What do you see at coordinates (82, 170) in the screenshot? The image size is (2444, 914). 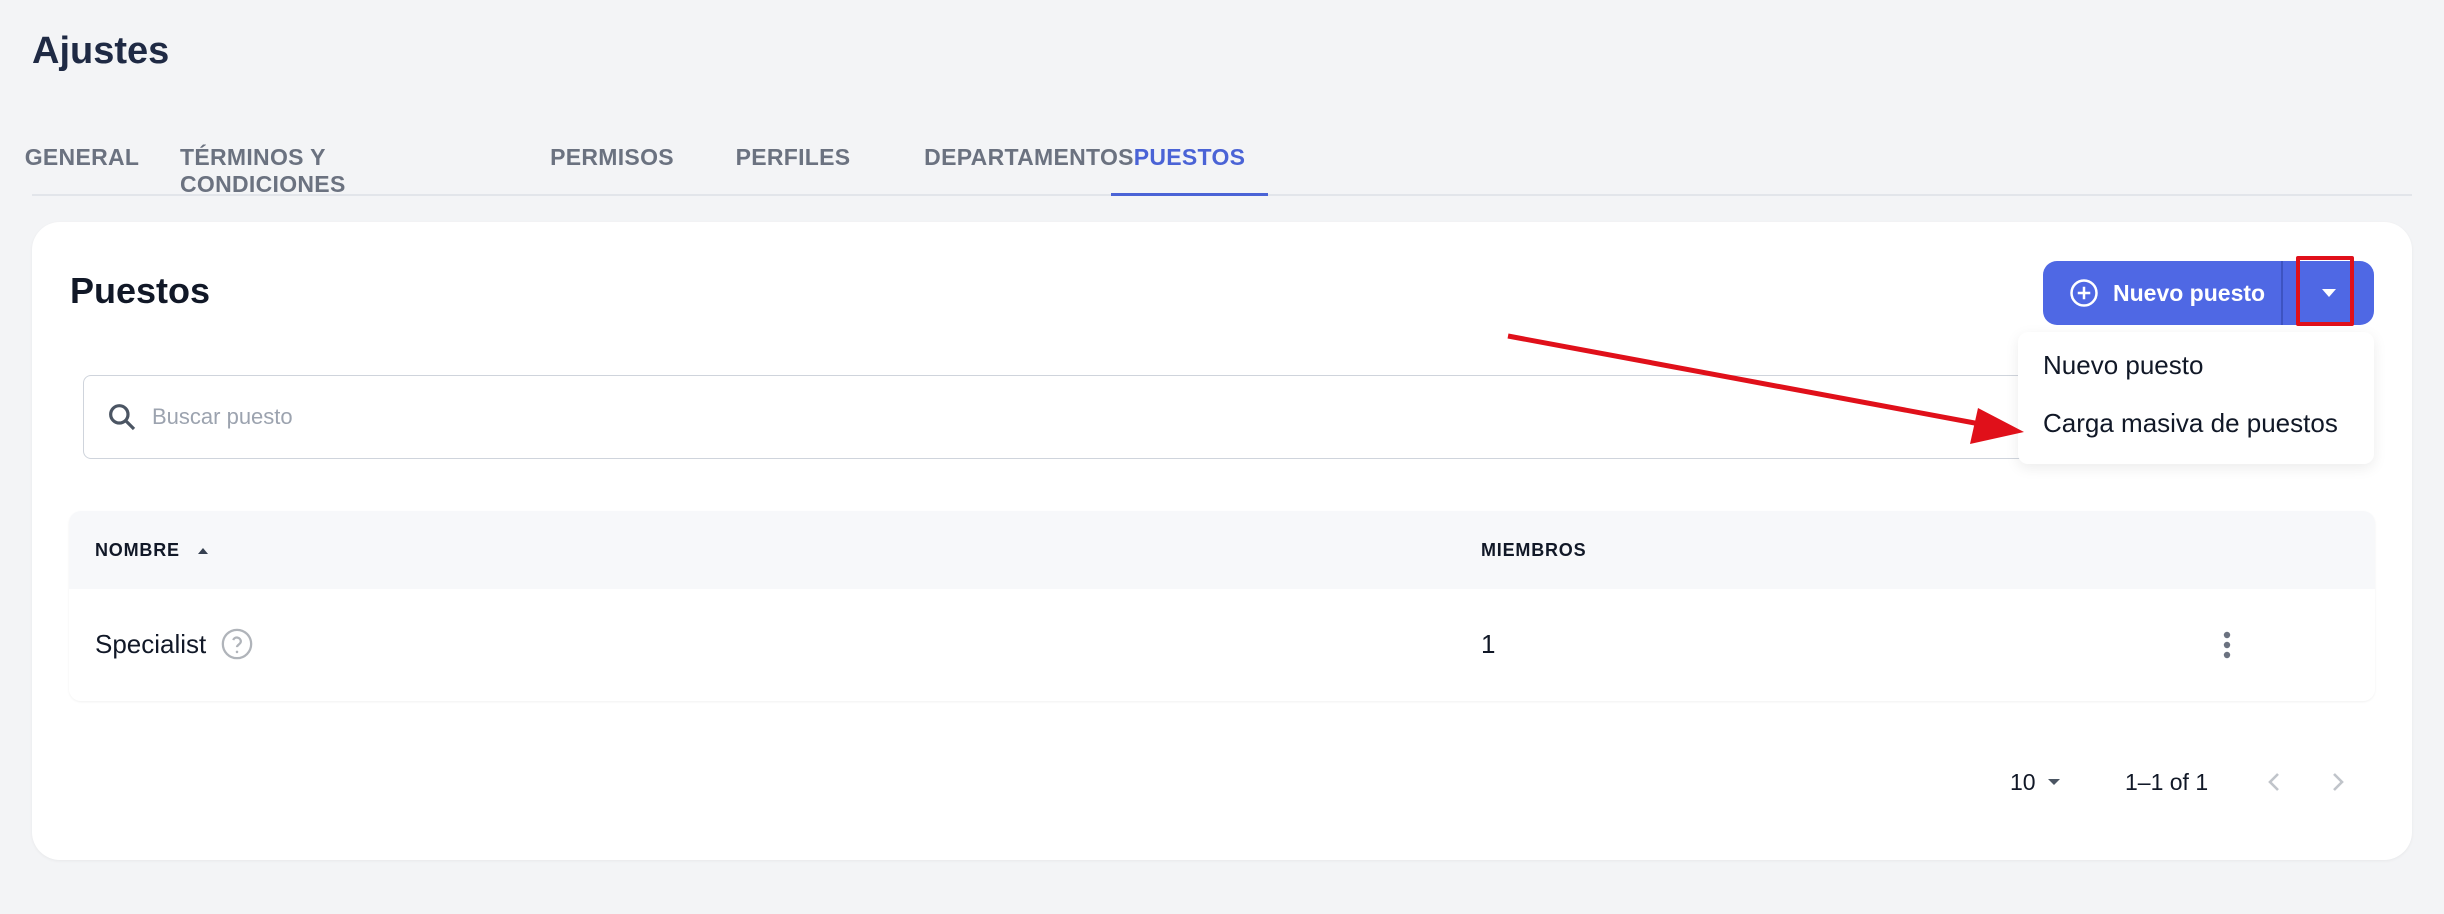 I see `tab-general: GENERAL` at bounding box center [82, 170].